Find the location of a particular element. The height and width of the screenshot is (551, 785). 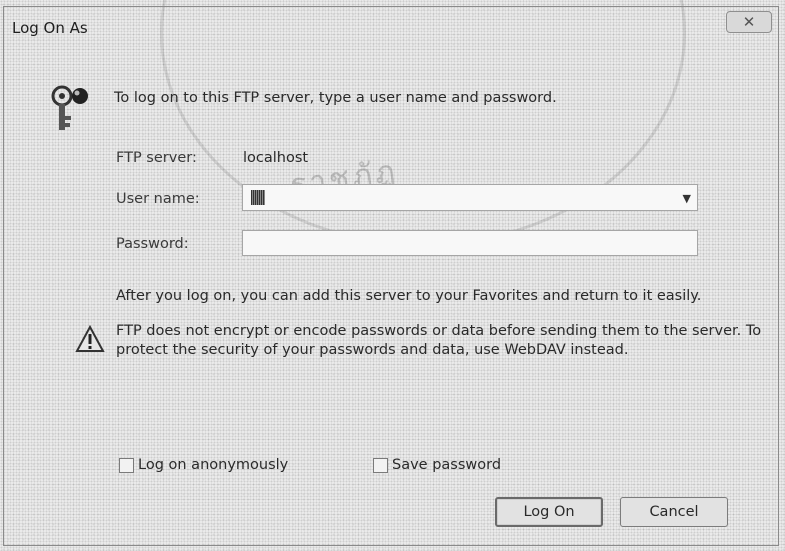

anonymous-label: Log on anonymously is located at coordinates (213, 465).